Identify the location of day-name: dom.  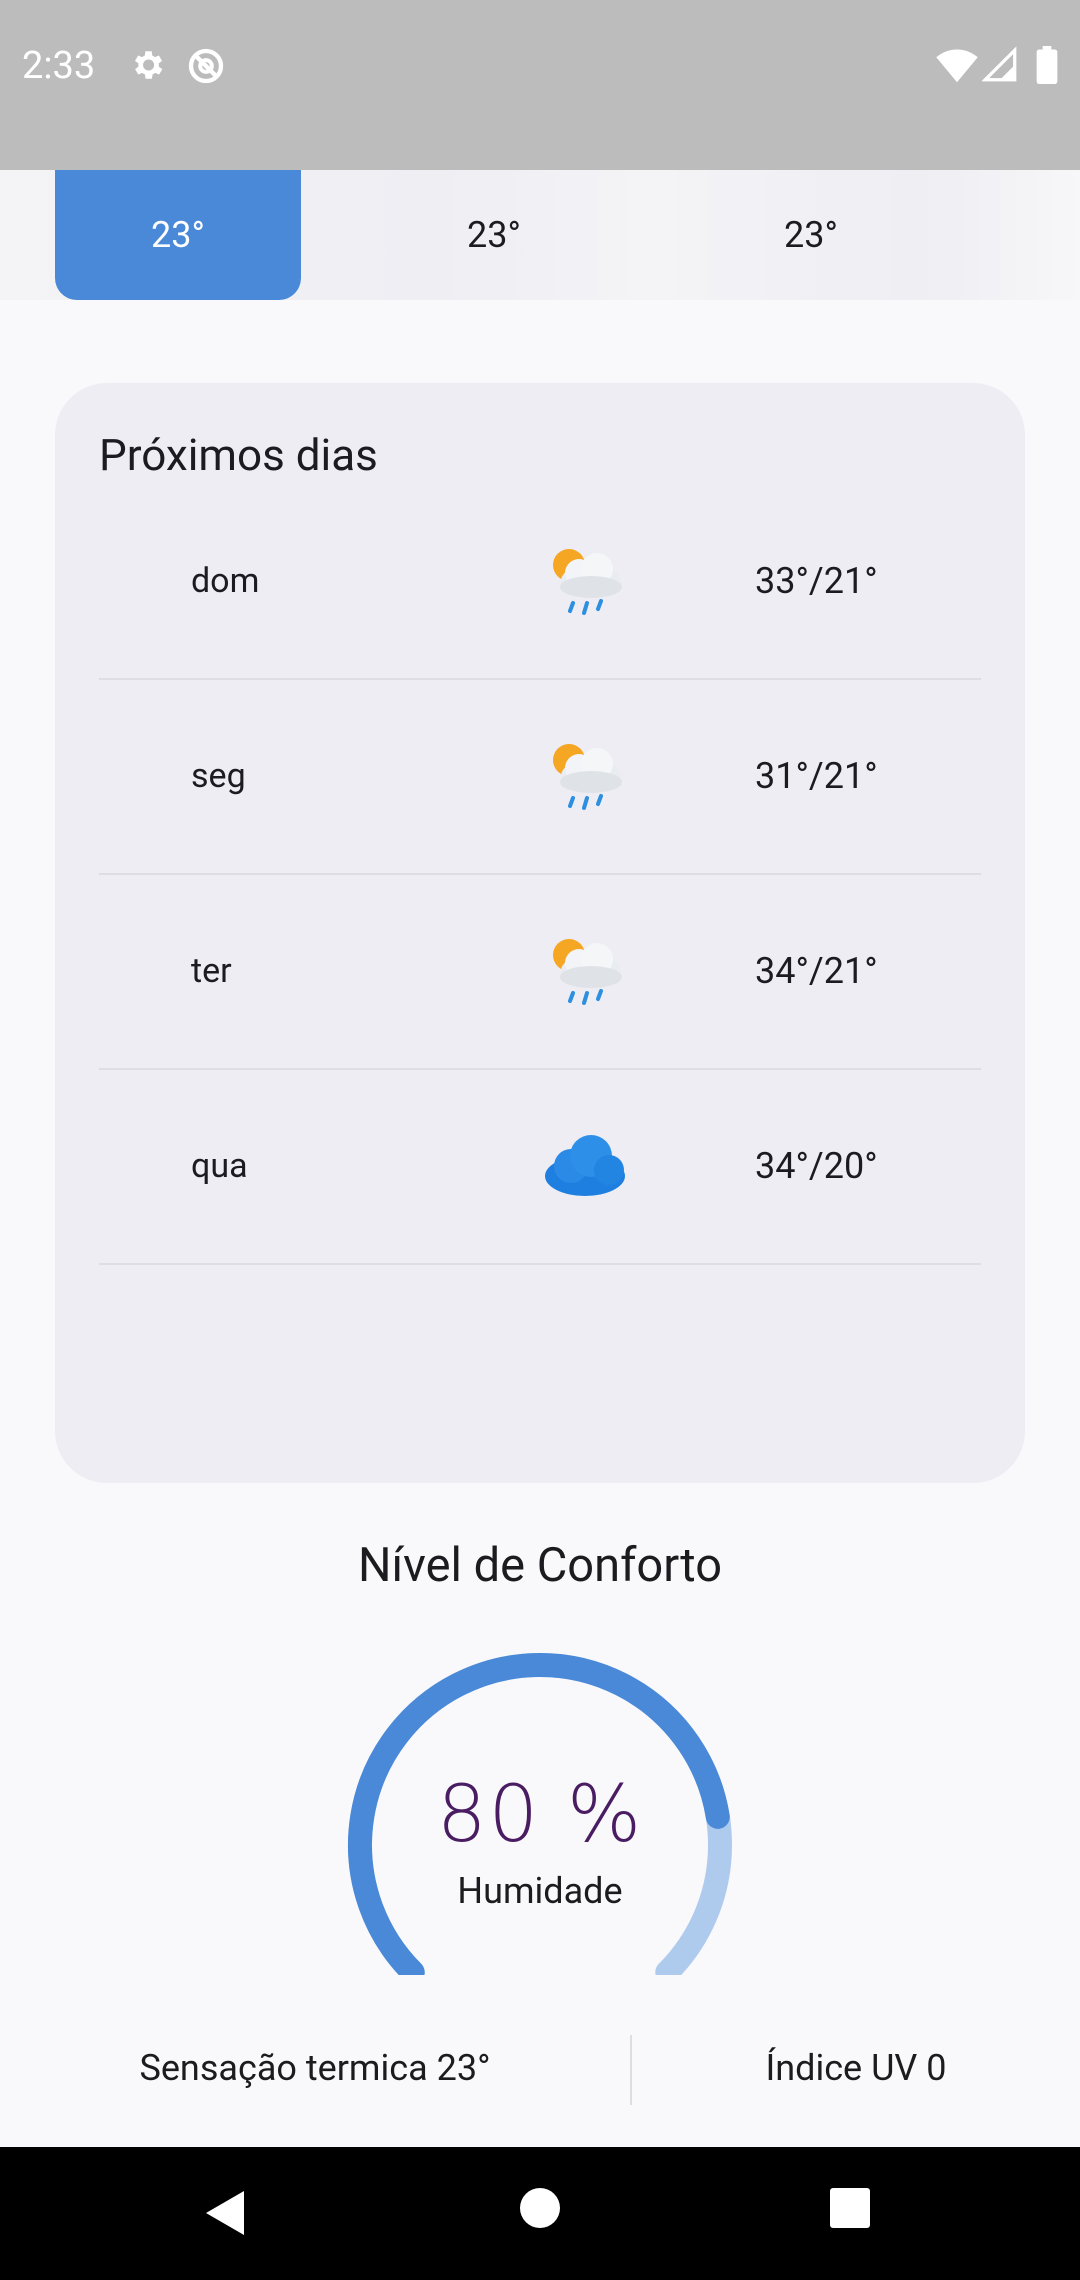
(225, 580).